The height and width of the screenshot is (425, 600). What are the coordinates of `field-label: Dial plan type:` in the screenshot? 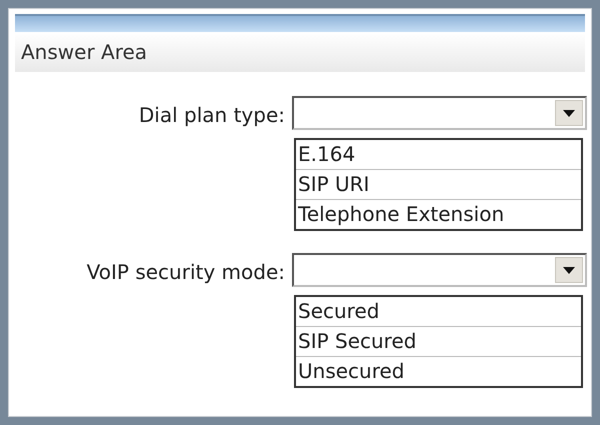 It's located at (211, 115).